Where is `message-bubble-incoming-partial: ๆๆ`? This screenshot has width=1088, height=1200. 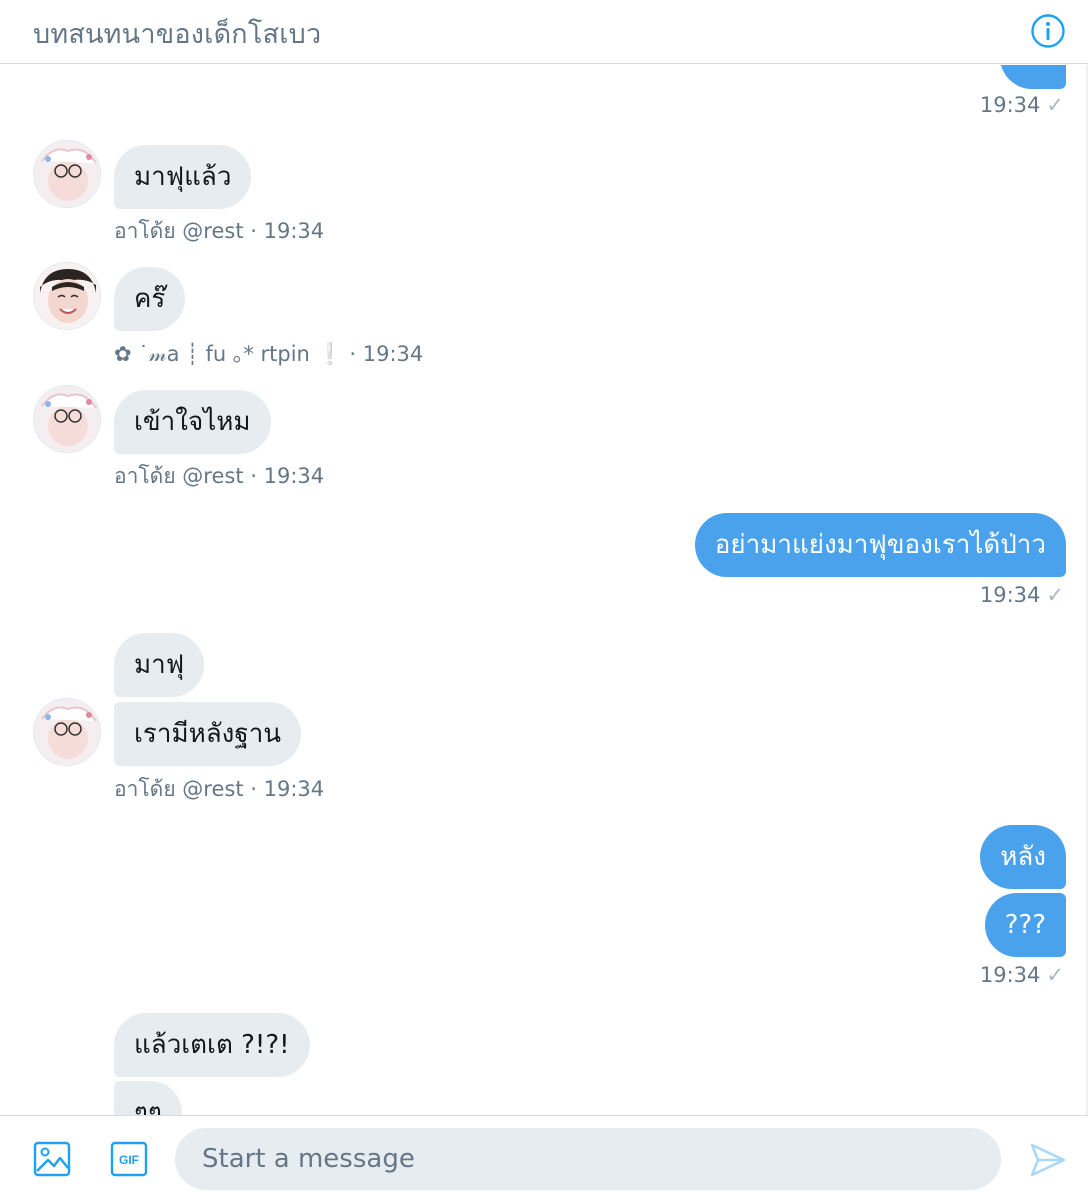
message-bubble-incoming-partial: ๆๆ is located at coordinates (148, 1098).